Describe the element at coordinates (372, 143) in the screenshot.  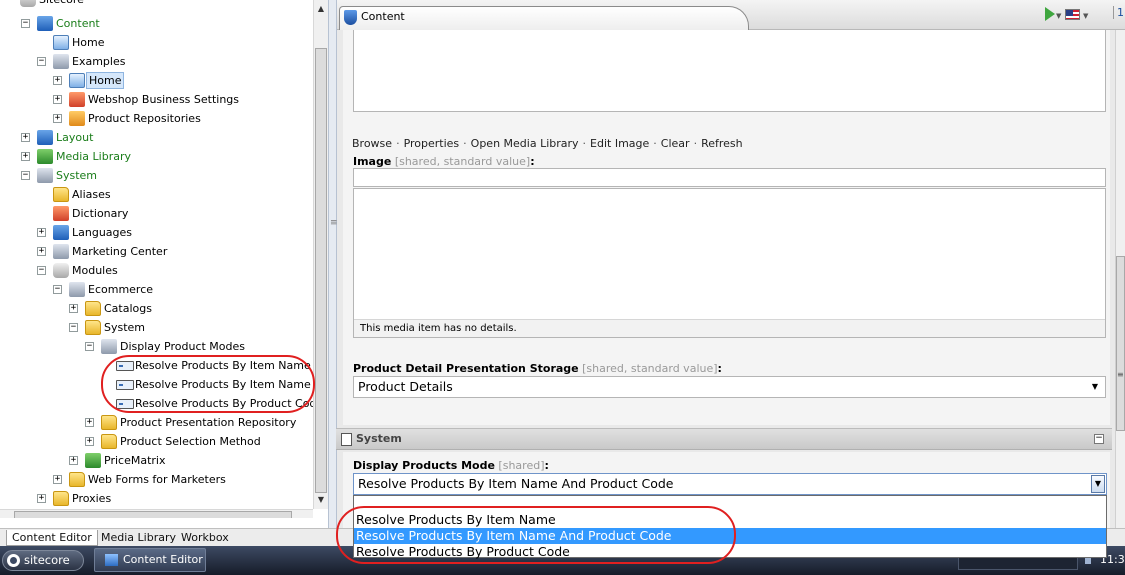
I see `browse-link: Browse` at that location.